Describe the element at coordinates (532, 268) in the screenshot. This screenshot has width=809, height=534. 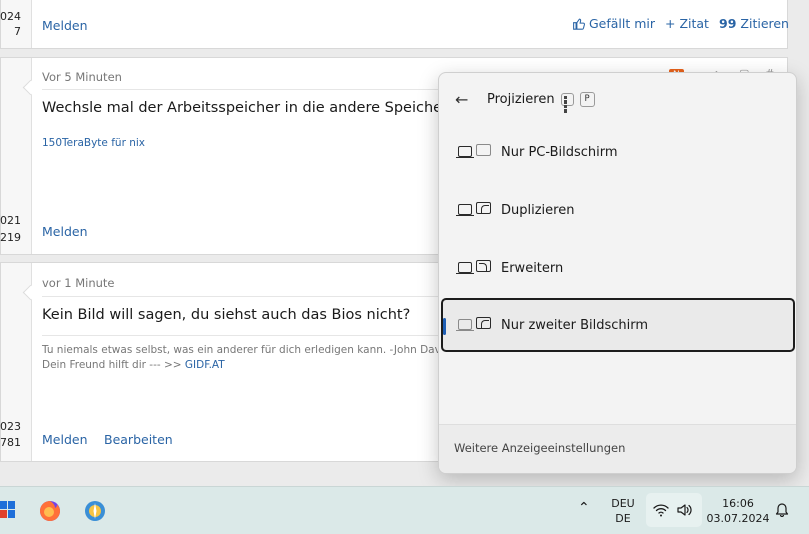
I see `option-label: Erweitern` at that location.